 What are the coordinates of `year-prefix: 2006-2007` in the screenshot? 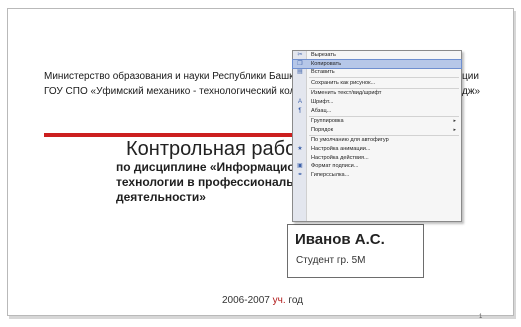 It's located at (247, 300).